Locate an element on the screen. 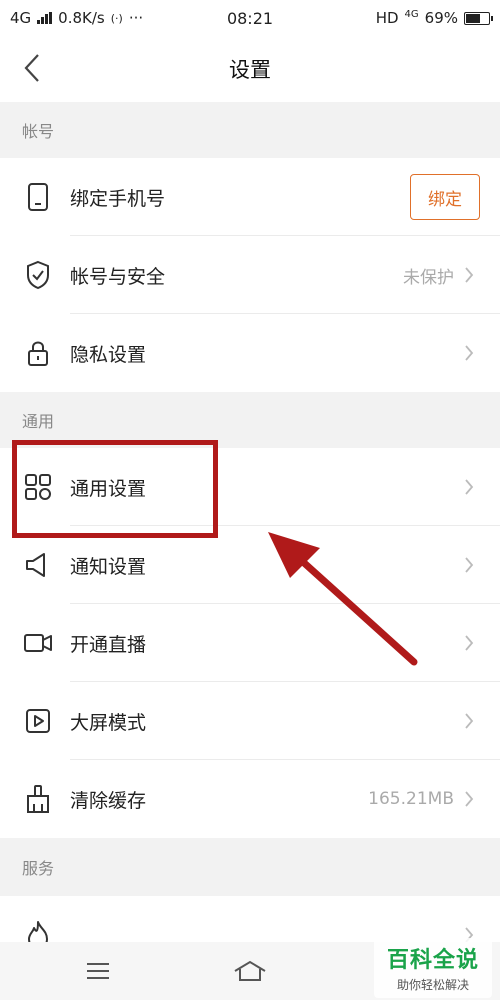 This screenshot has height=1000, width=500. watermark-logo: 百科全说 助你轻松解决 is located at coordinates (433, 968).